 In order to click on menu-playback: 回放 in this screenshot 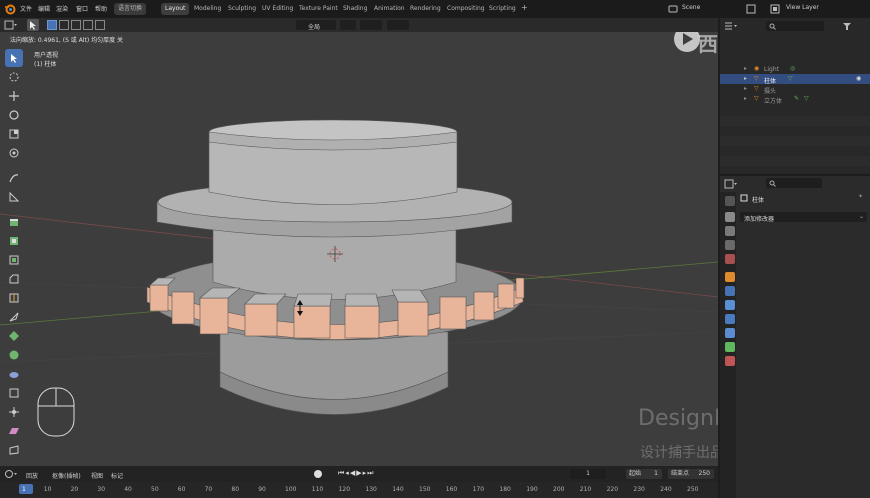, I will do `click(32, 475)`.